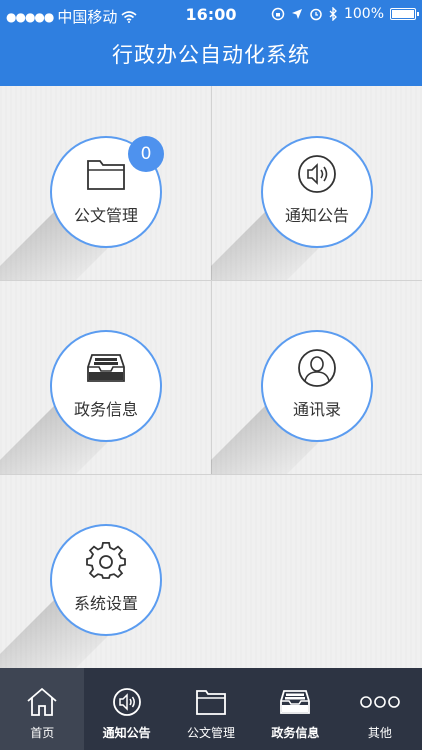  I want to click on tab-more: 其他, so click(380, 709).